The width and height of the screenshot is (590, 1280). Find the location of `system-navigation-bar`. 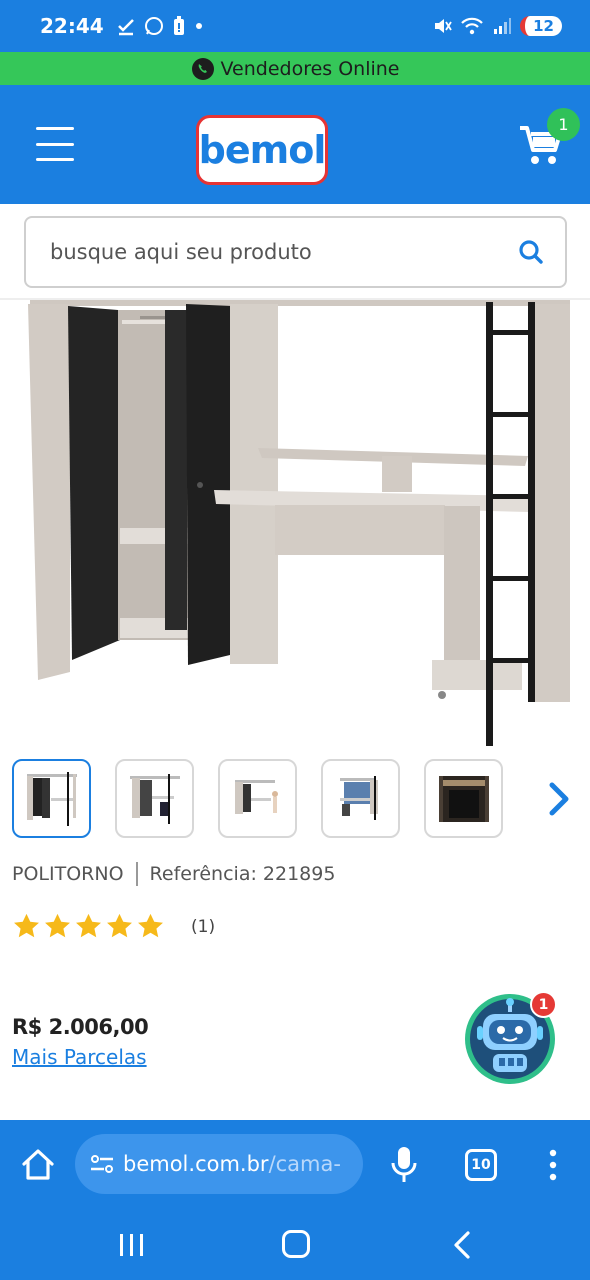

system-navigation-bar is located at coordinates (295, 1245).